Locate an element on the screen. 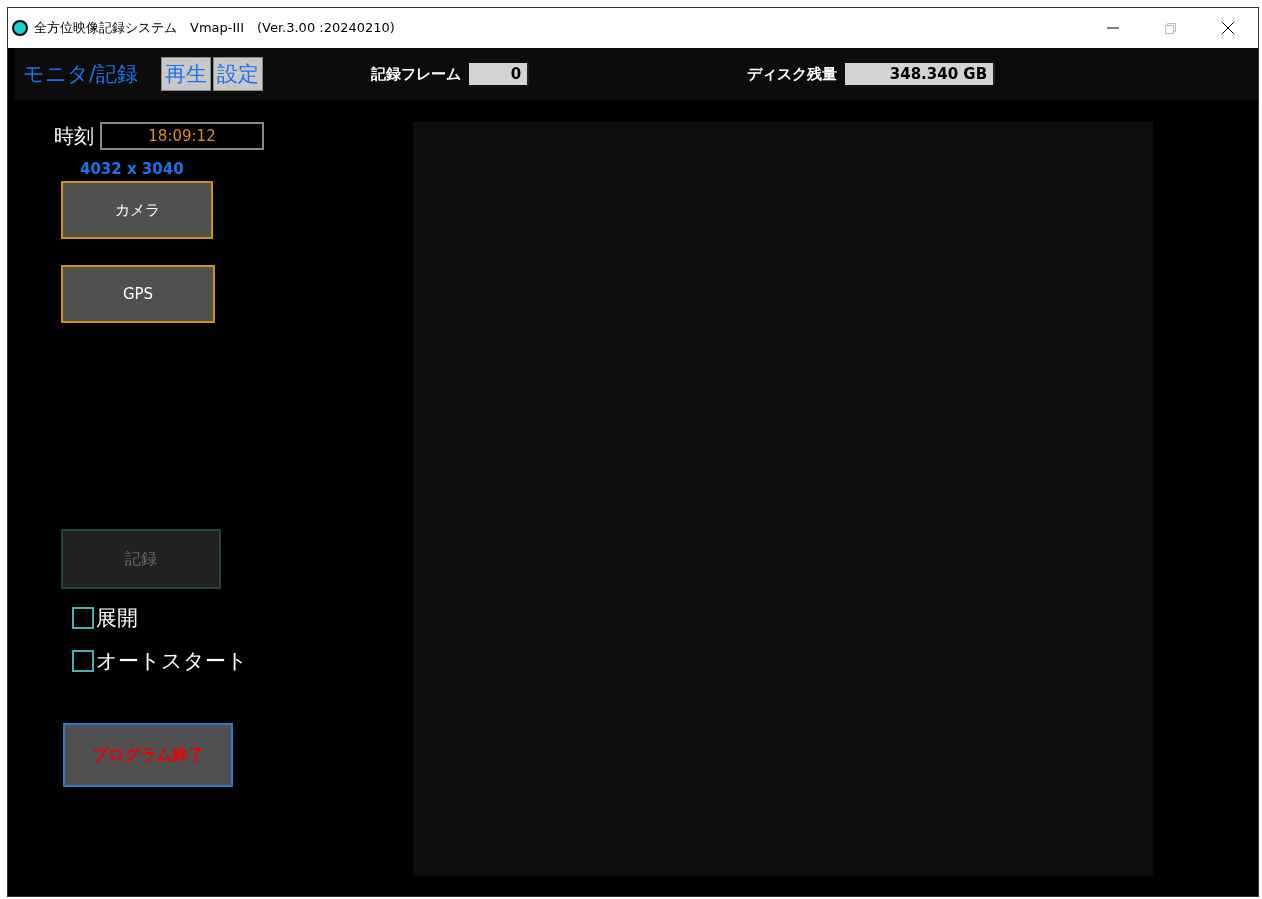  readout-field: 348.340 GB is located at coordinates (920, 74).